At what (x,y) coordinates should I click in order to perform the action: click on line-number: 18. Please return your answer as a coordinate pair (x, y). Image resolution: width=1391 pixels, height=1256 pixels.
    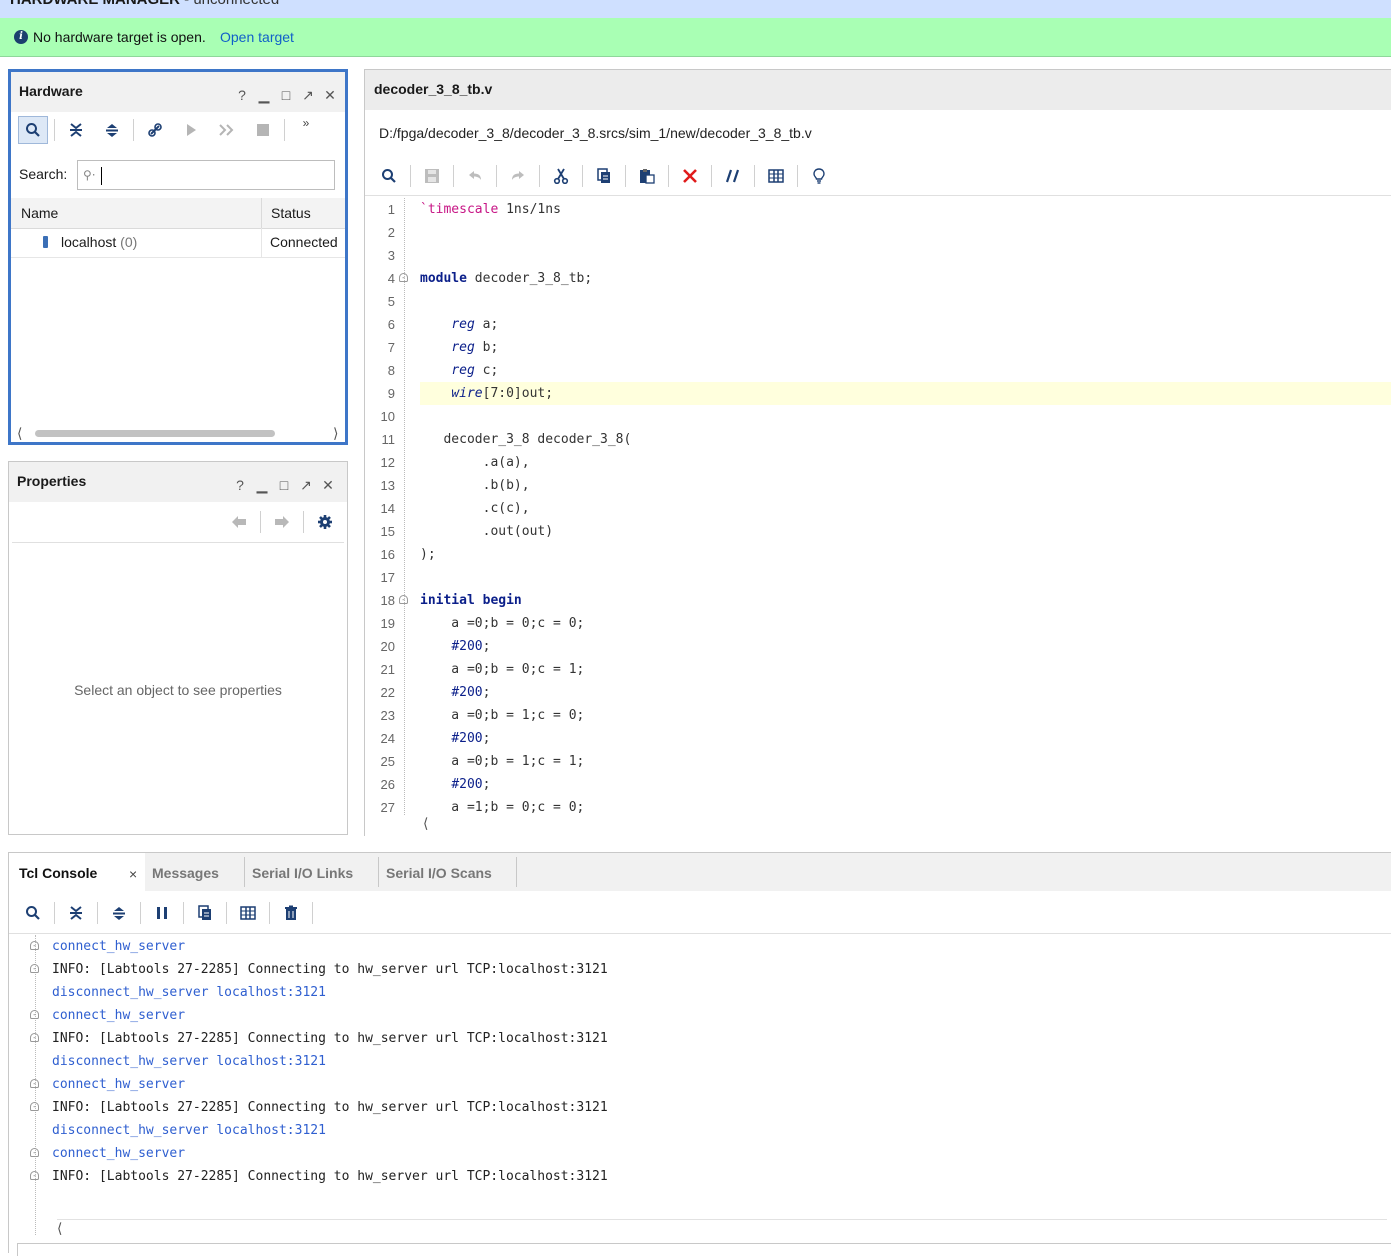
    Looking at the image, I should click on (387, 600).